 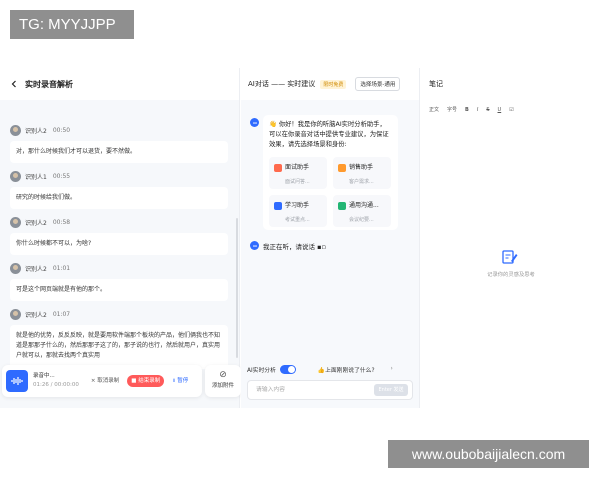 What do you see at coordinates (237, 288) in the screenshot?
I see `transcript-scrollbar` at bounding box center [237, 288].